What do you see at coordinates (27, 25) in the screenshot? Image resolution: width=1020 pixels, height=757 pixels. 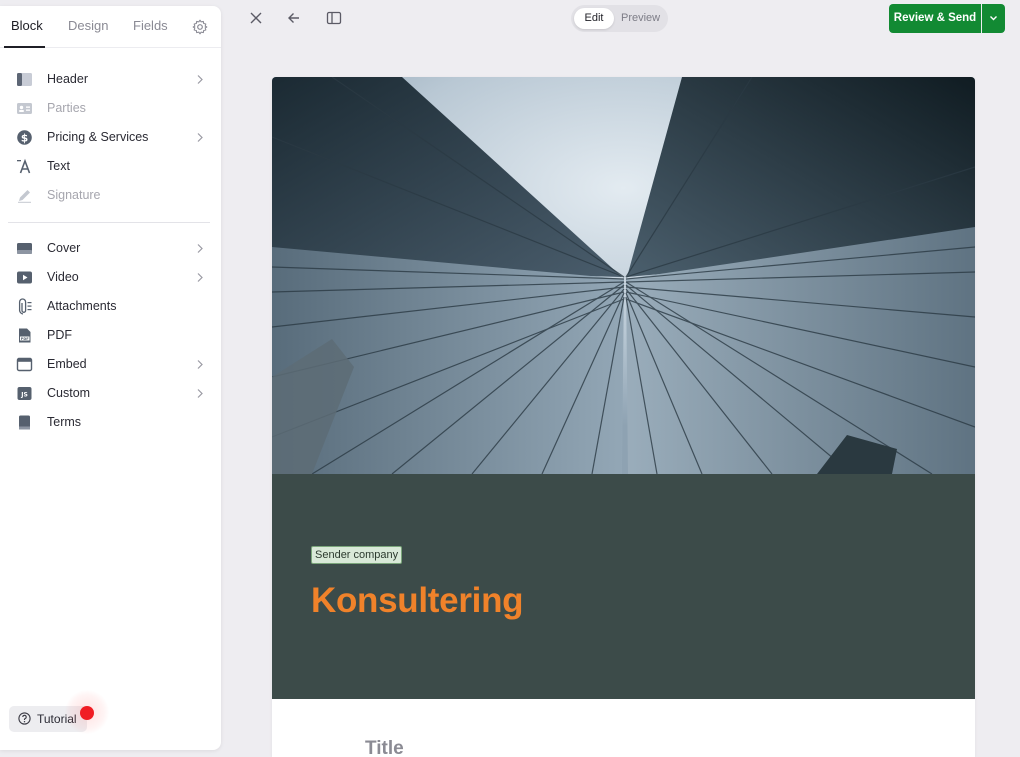 I see `tab-block: Block` at bounding box center [27, 25].